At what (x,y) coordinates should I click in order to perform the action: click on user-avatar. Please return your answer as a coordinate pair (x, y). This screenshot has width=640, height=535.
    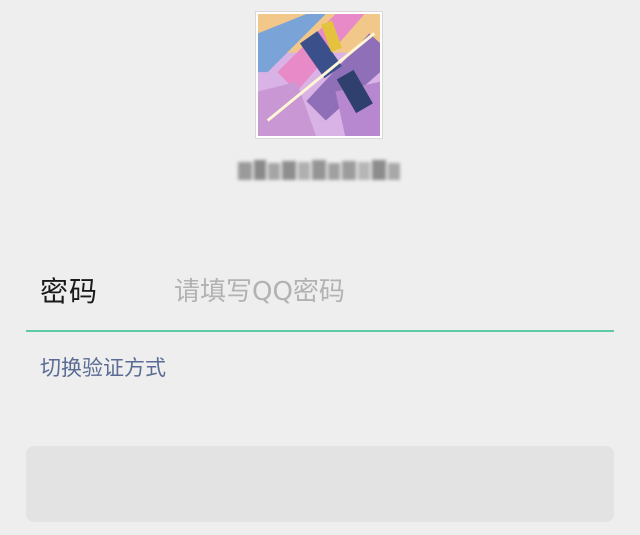
    Looking at the image, I should click on (319, 75).